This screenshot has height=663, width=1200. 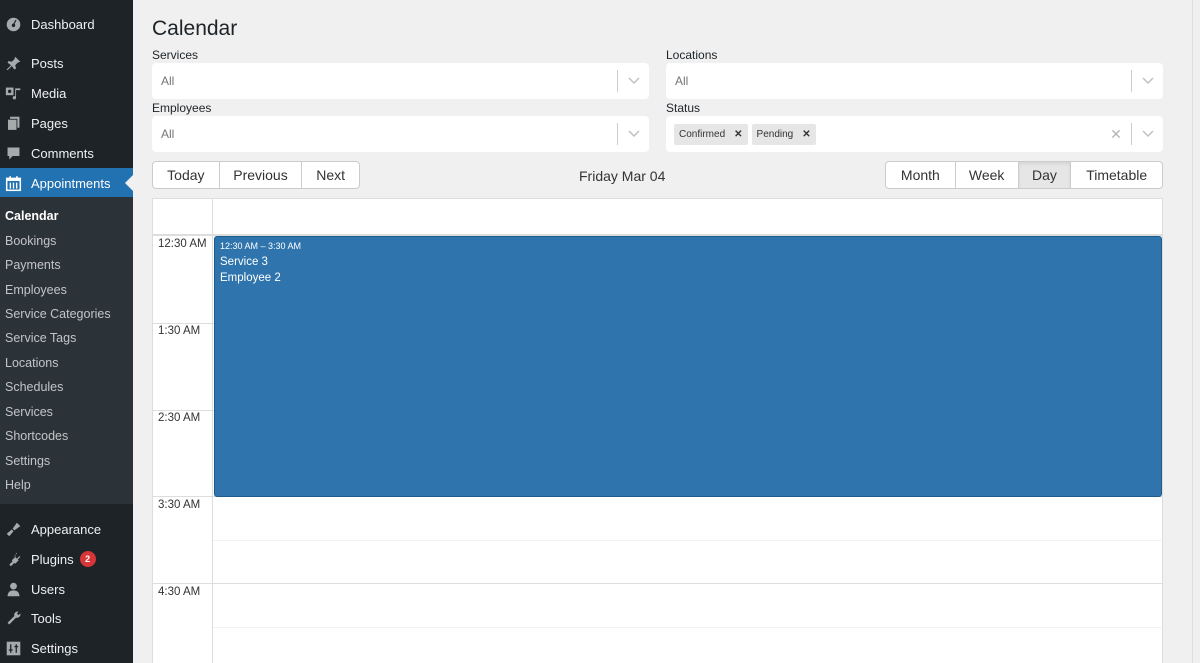 What do you see at coordinates (54, 648) in the screenshot?
I see `menu-label: Settings` at bounding box center [54, 648].